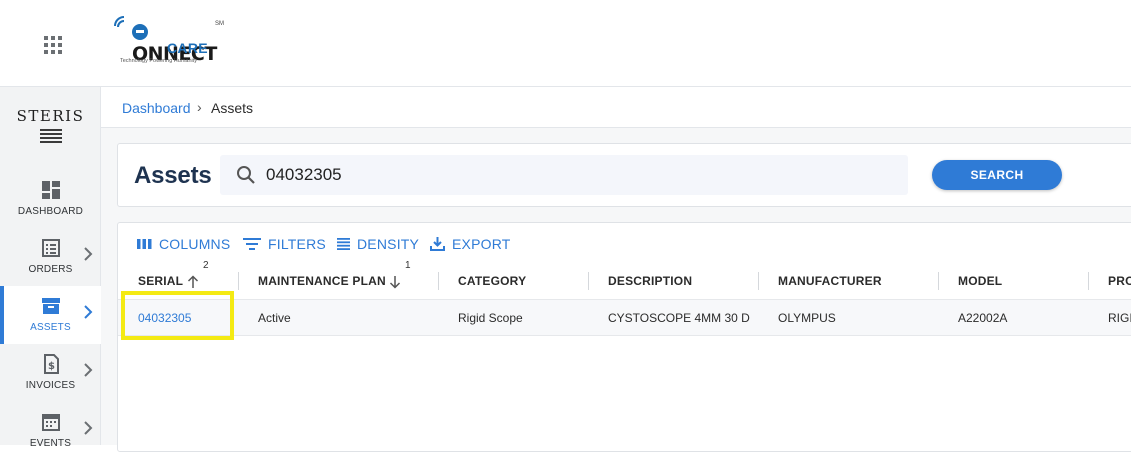 The image size is (1131, 460). What do you see at coordinates (980, 281) in the screenshot?
I see `column-header-model: MODEL` at bounding box center [980, 281].